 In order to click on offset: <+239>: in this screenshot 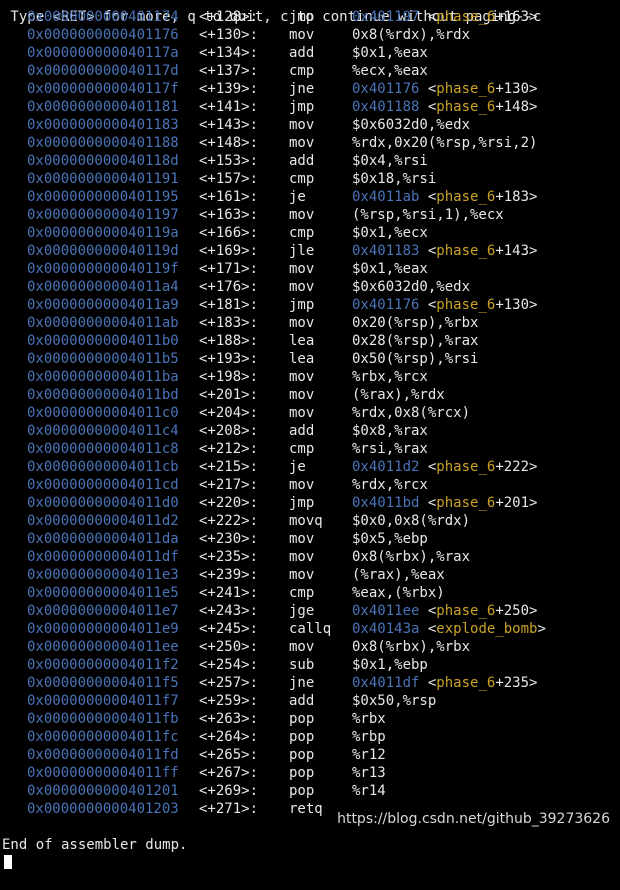, I will do `click(229, 575)`.